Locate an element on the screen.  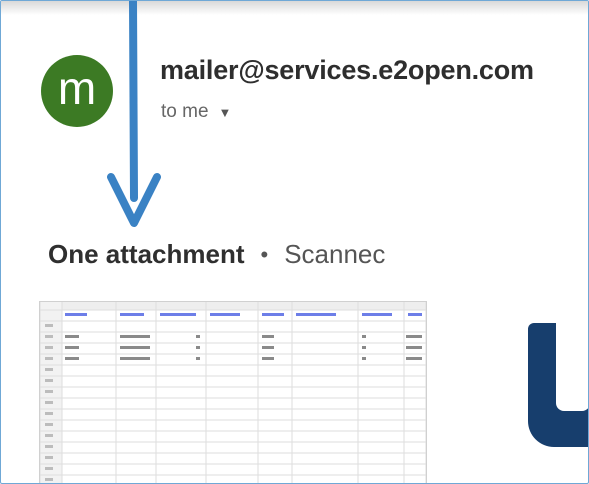
recipient-details: to me ▼ is located at coordinates (196, 112).